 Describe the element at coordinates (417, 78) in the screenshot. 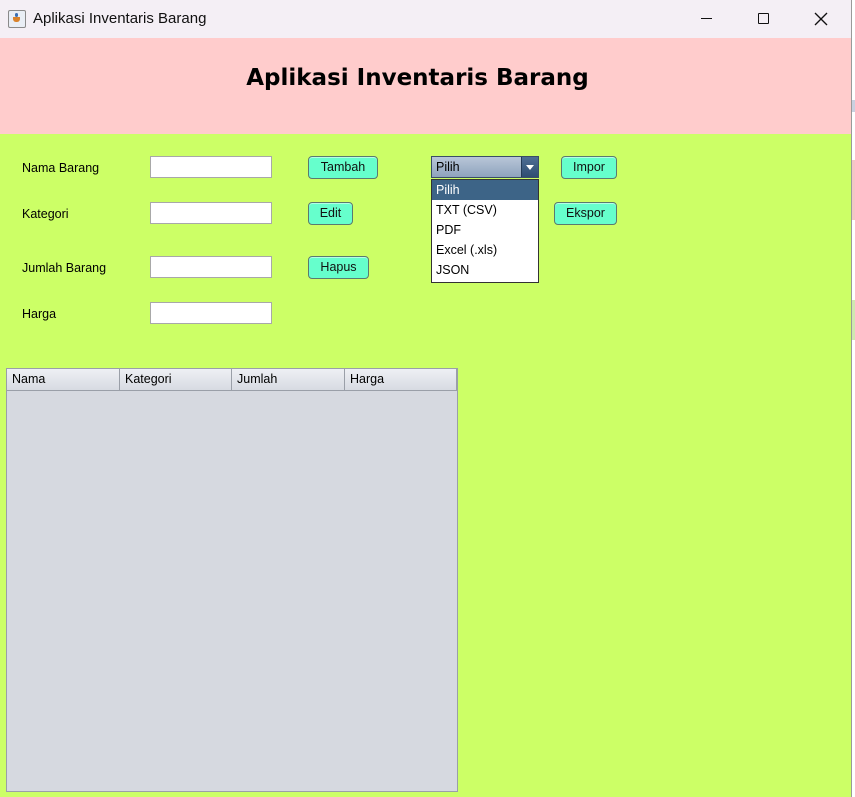

I see `page-title: Aplikasi Inventaris Barang` at that location.